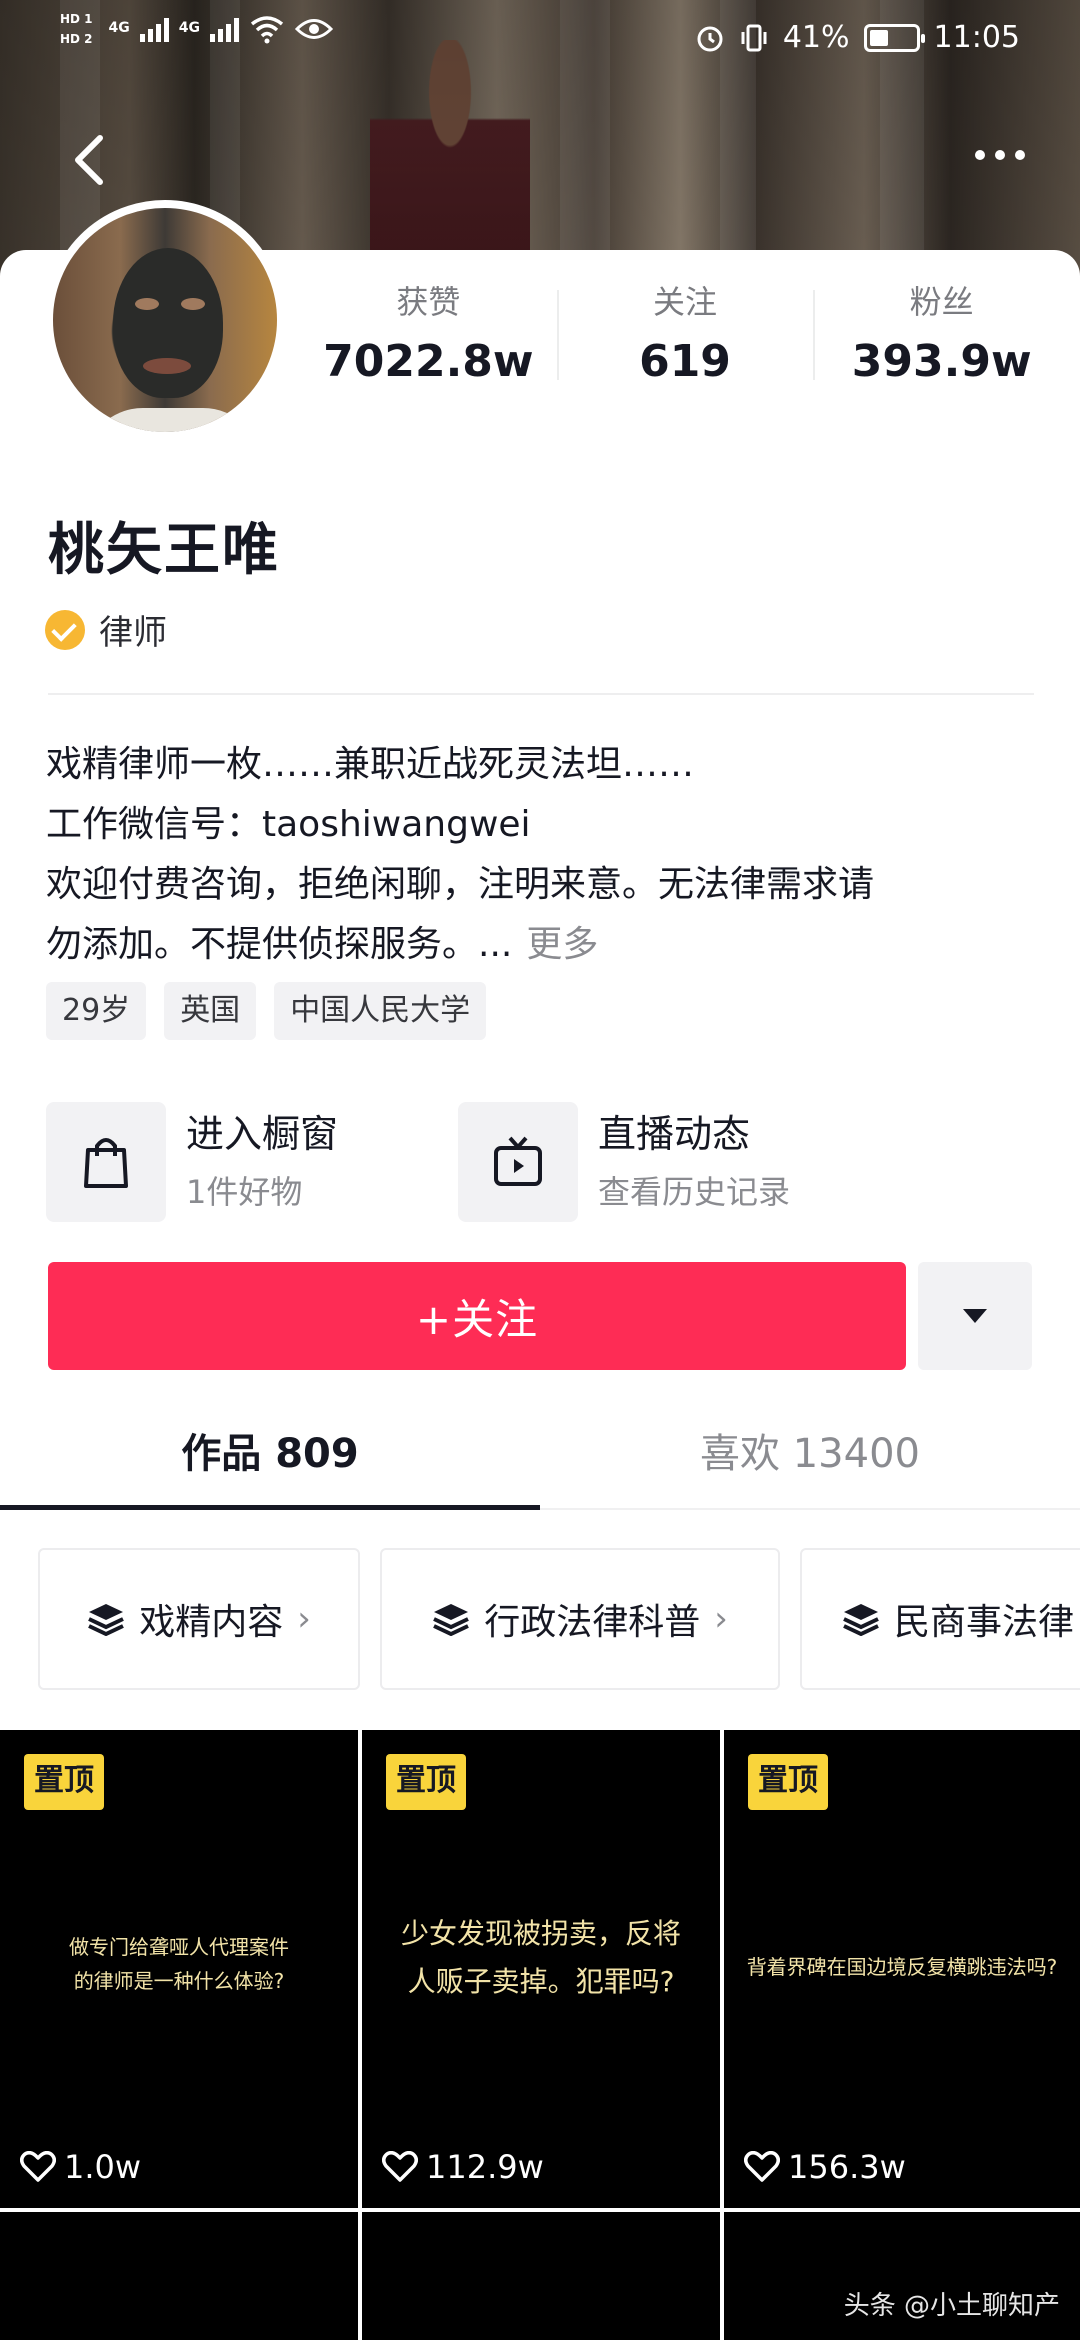 The height and width of the screenshot is (2340, 1080). Describe the element at coordinates (119, 28) in the screenshot. I see `network-type-1: 4G` at that location.